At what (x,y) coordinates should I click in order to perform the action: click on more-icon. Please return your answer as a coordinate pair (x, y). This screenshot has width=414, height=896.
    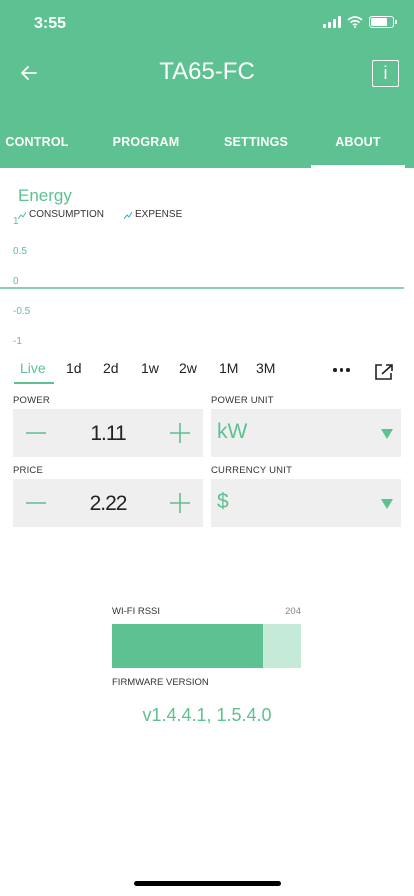
    Looking at the image, I should click on (341, 370).